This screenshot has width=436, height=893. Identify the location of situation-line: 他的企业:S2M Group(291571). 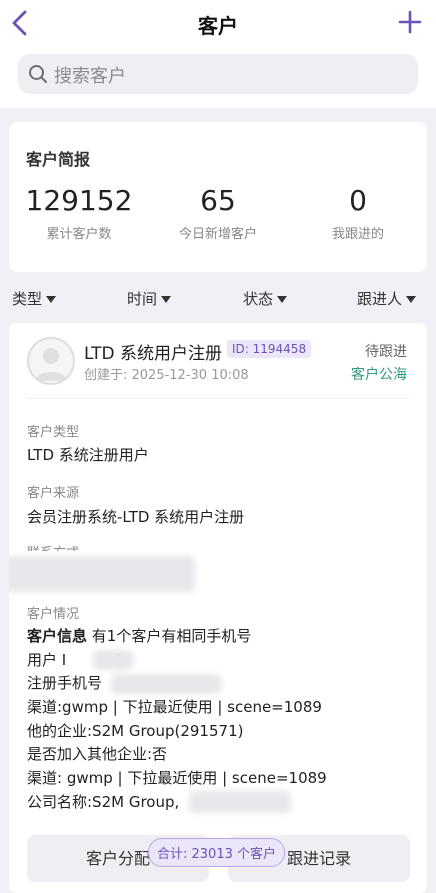
(135, 730).